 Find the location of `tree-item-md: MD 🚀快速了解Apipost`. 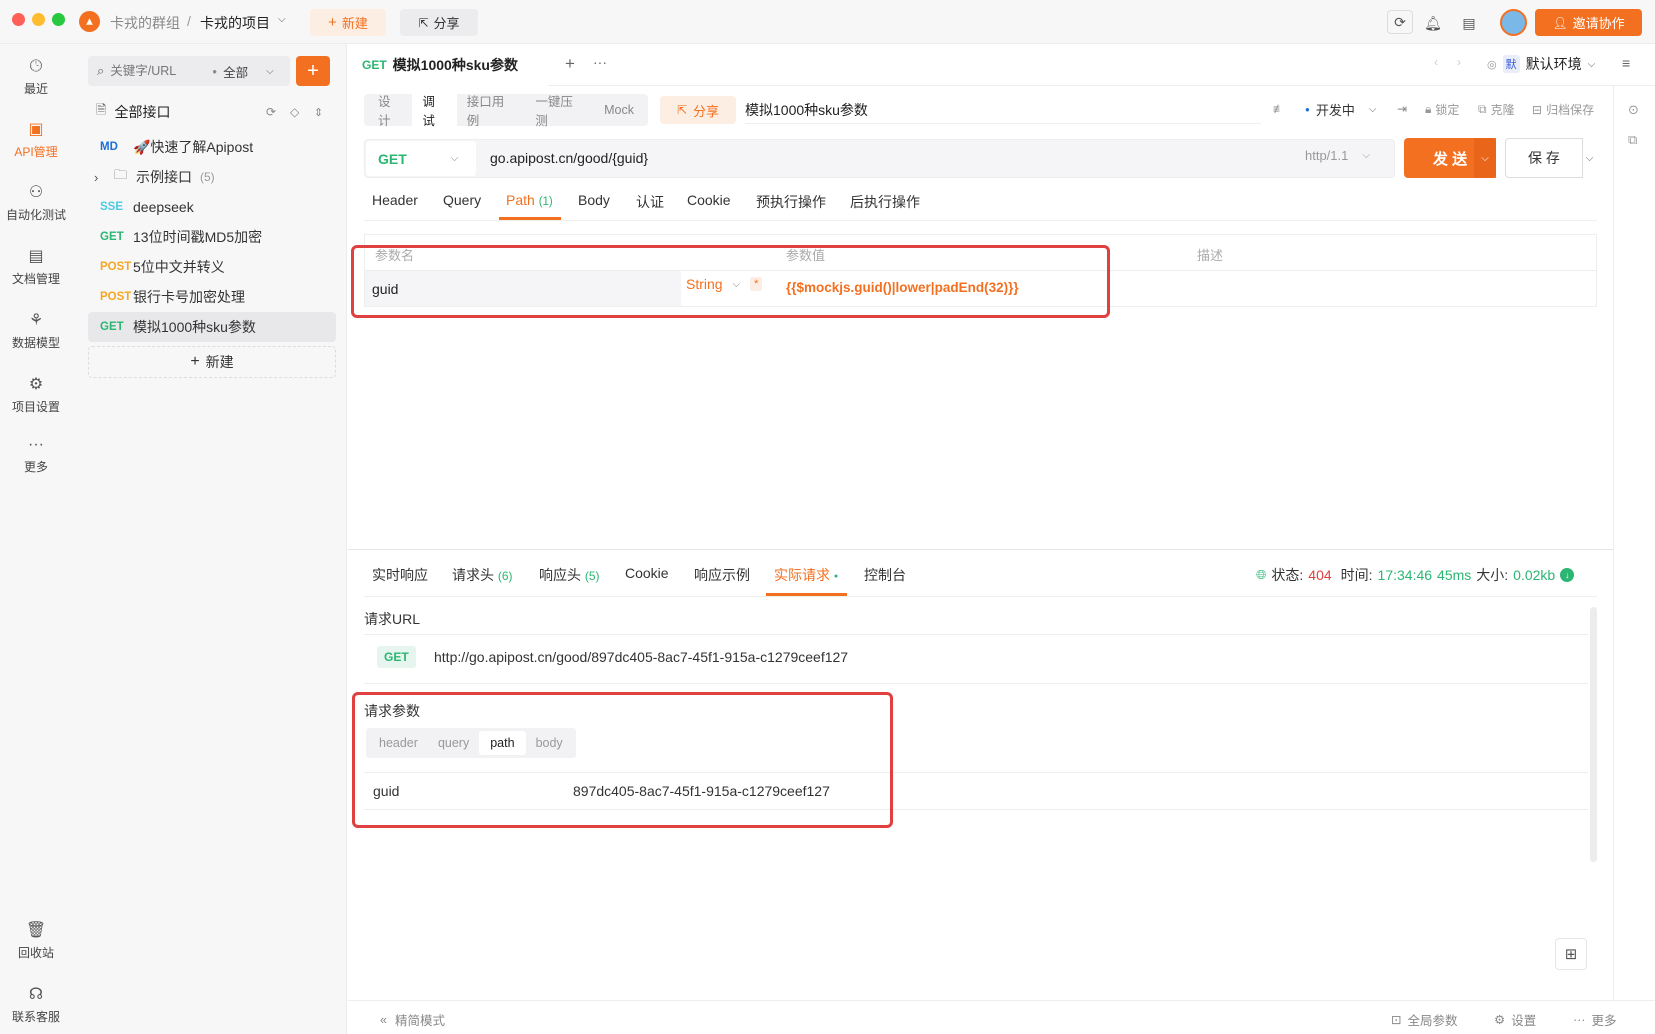

tree-item-md: MD 🚀快速了解Apipost is located at coordinates (212, 147).